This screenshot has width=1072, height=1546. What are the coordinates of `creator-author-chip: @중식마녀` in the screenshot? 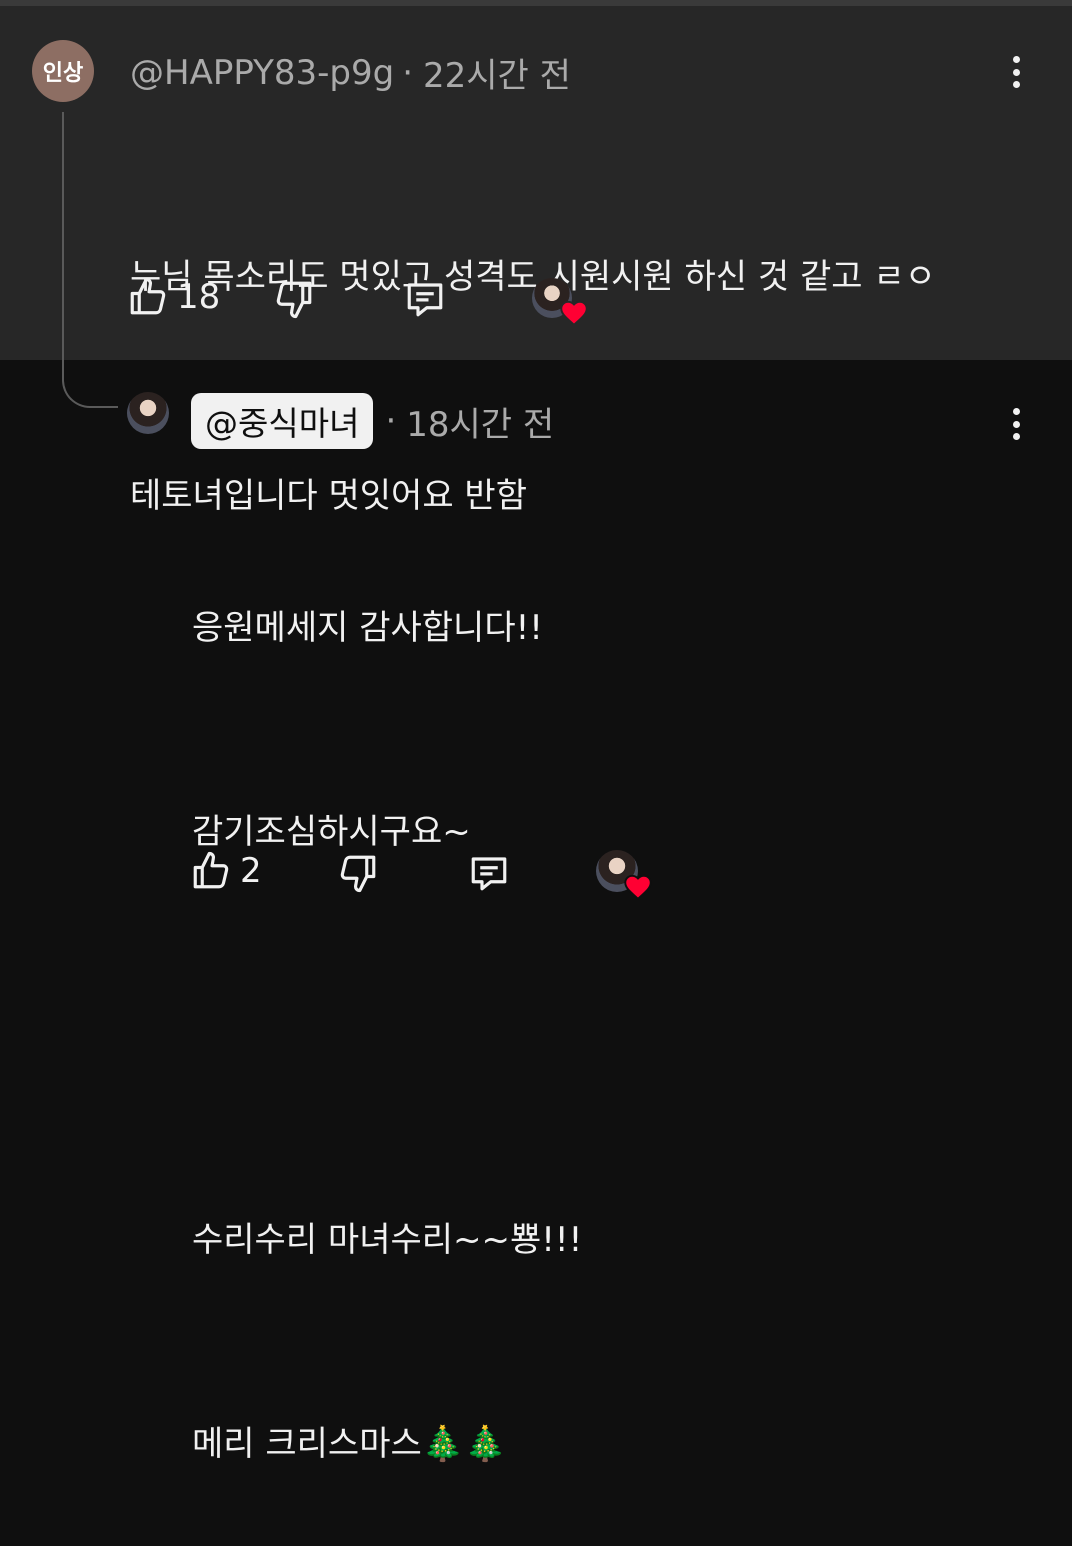 It's located at (282, 421).